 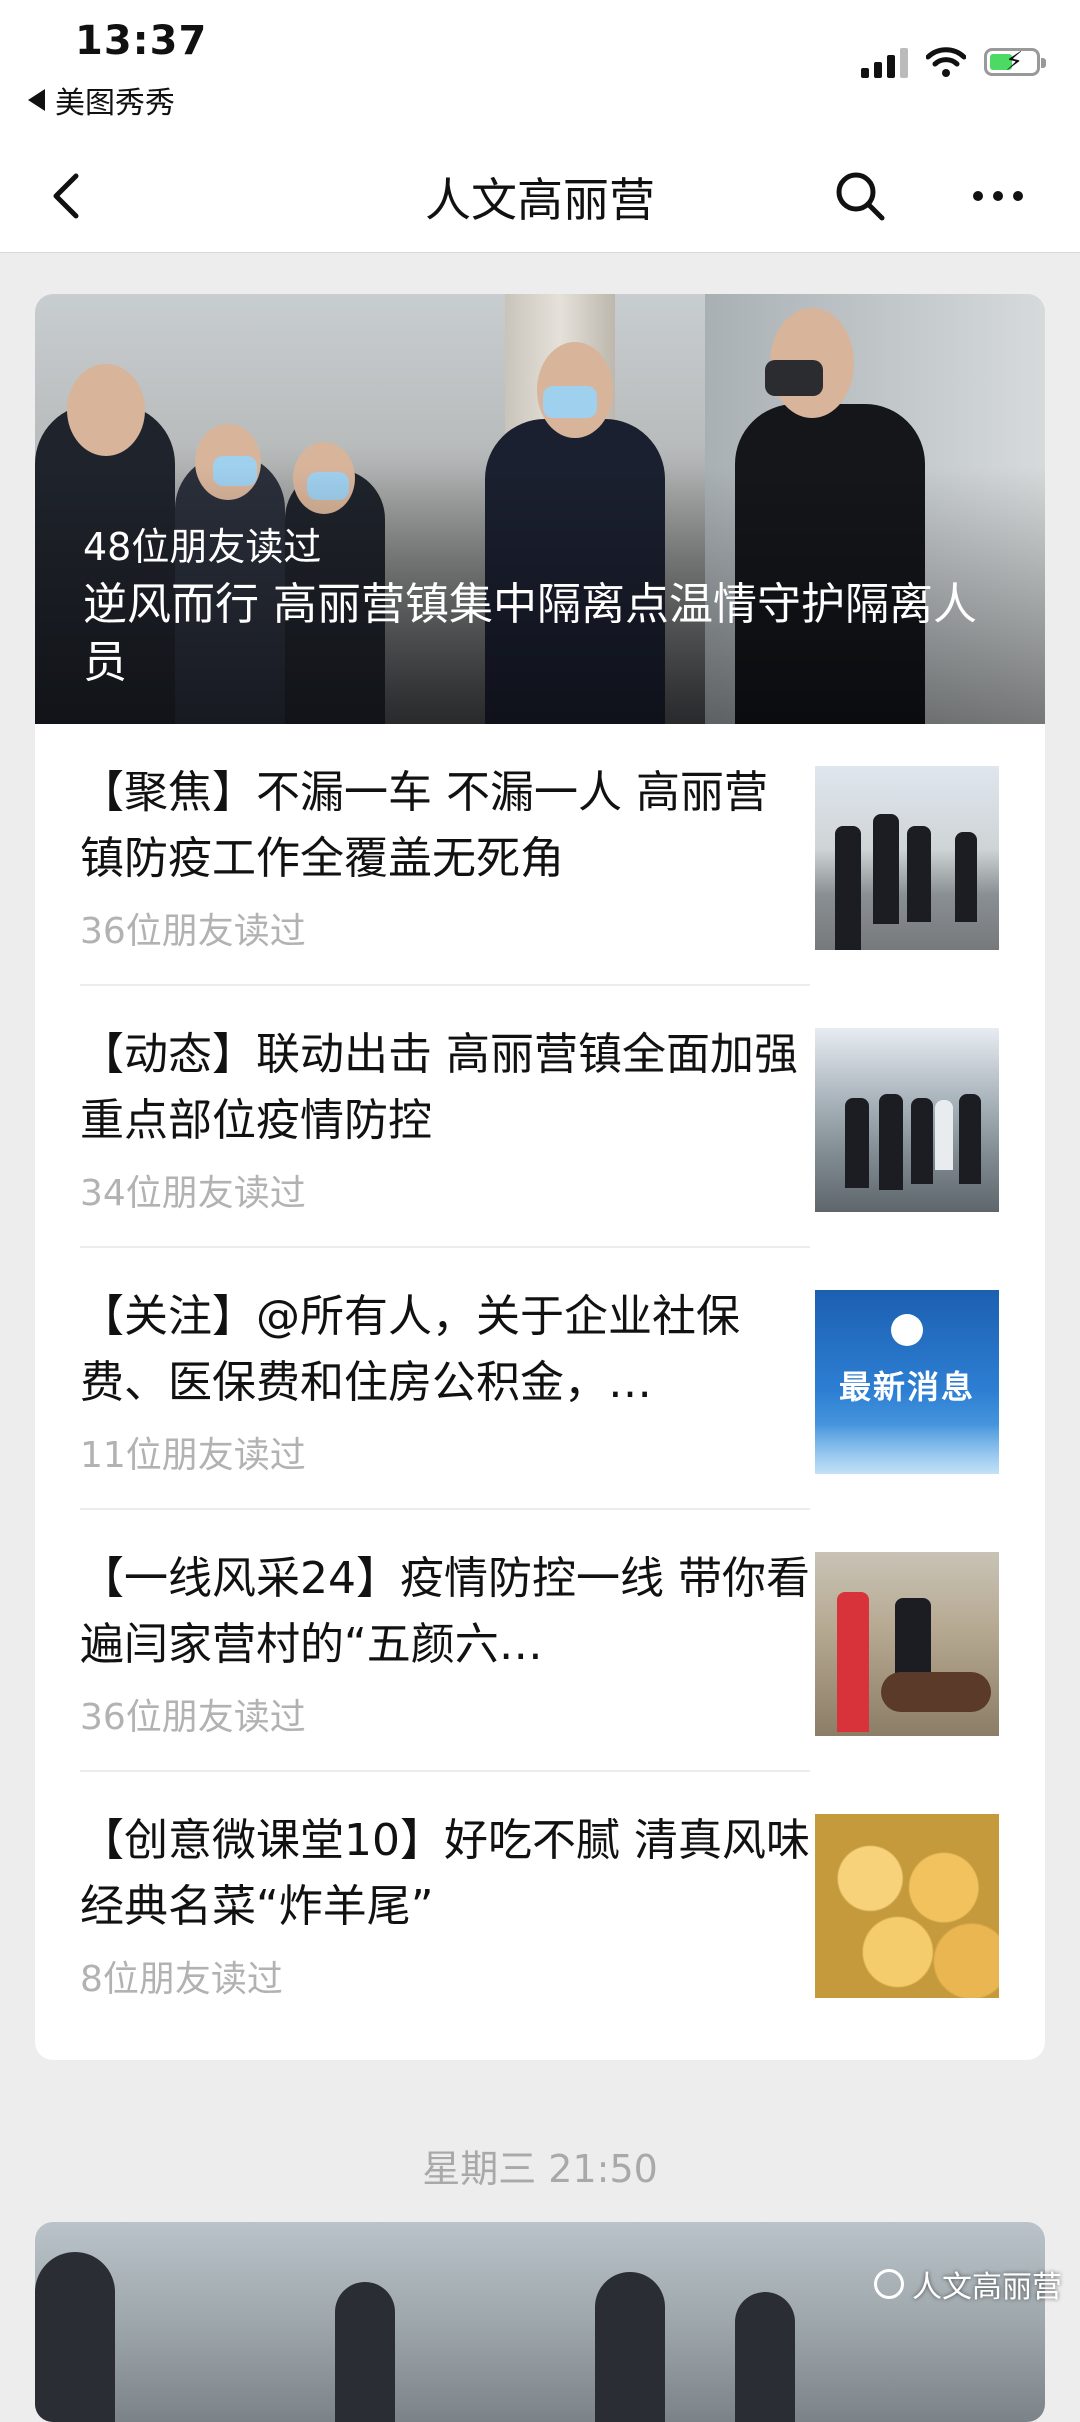 I want to click on article-item: 【一线风采24】疫情防控一线 带你看遍闫家营村的“五颜六… 36位朋友读过, so click(x=540, y=1641).